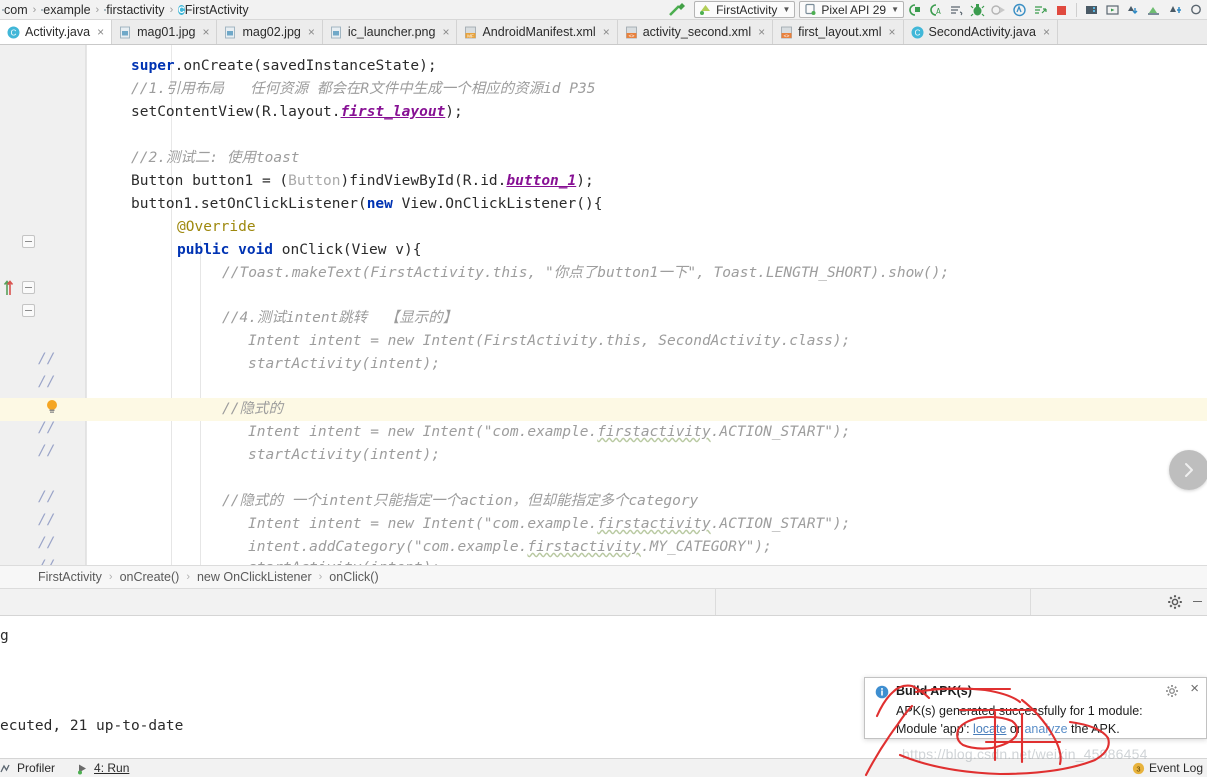  Describe the element at coordinates (874, 602) in the screenshot. I see `toolwindow-segment-right` at that location.